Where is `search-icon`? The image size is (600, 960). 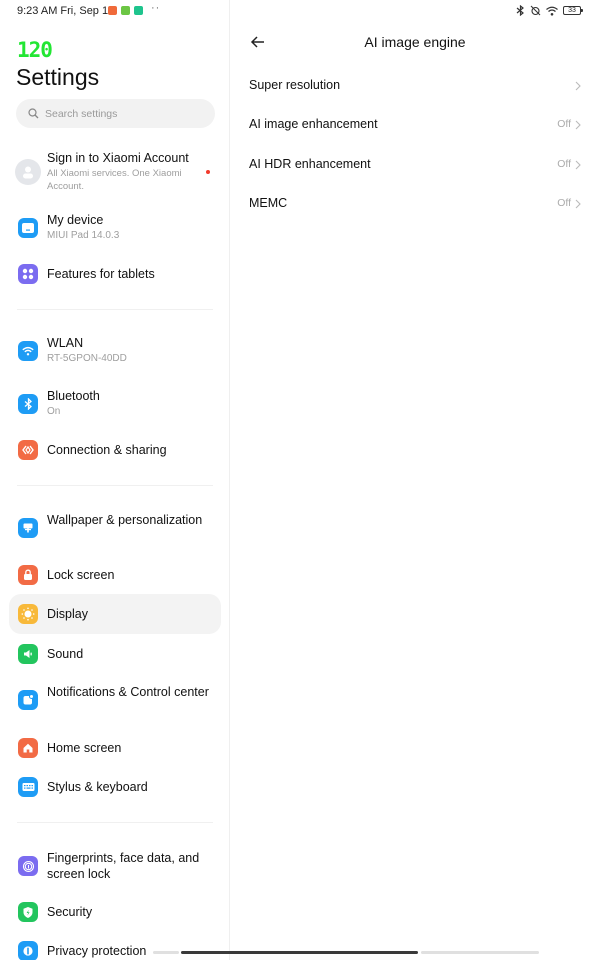 search-icon is located at coordinates (33, 113).